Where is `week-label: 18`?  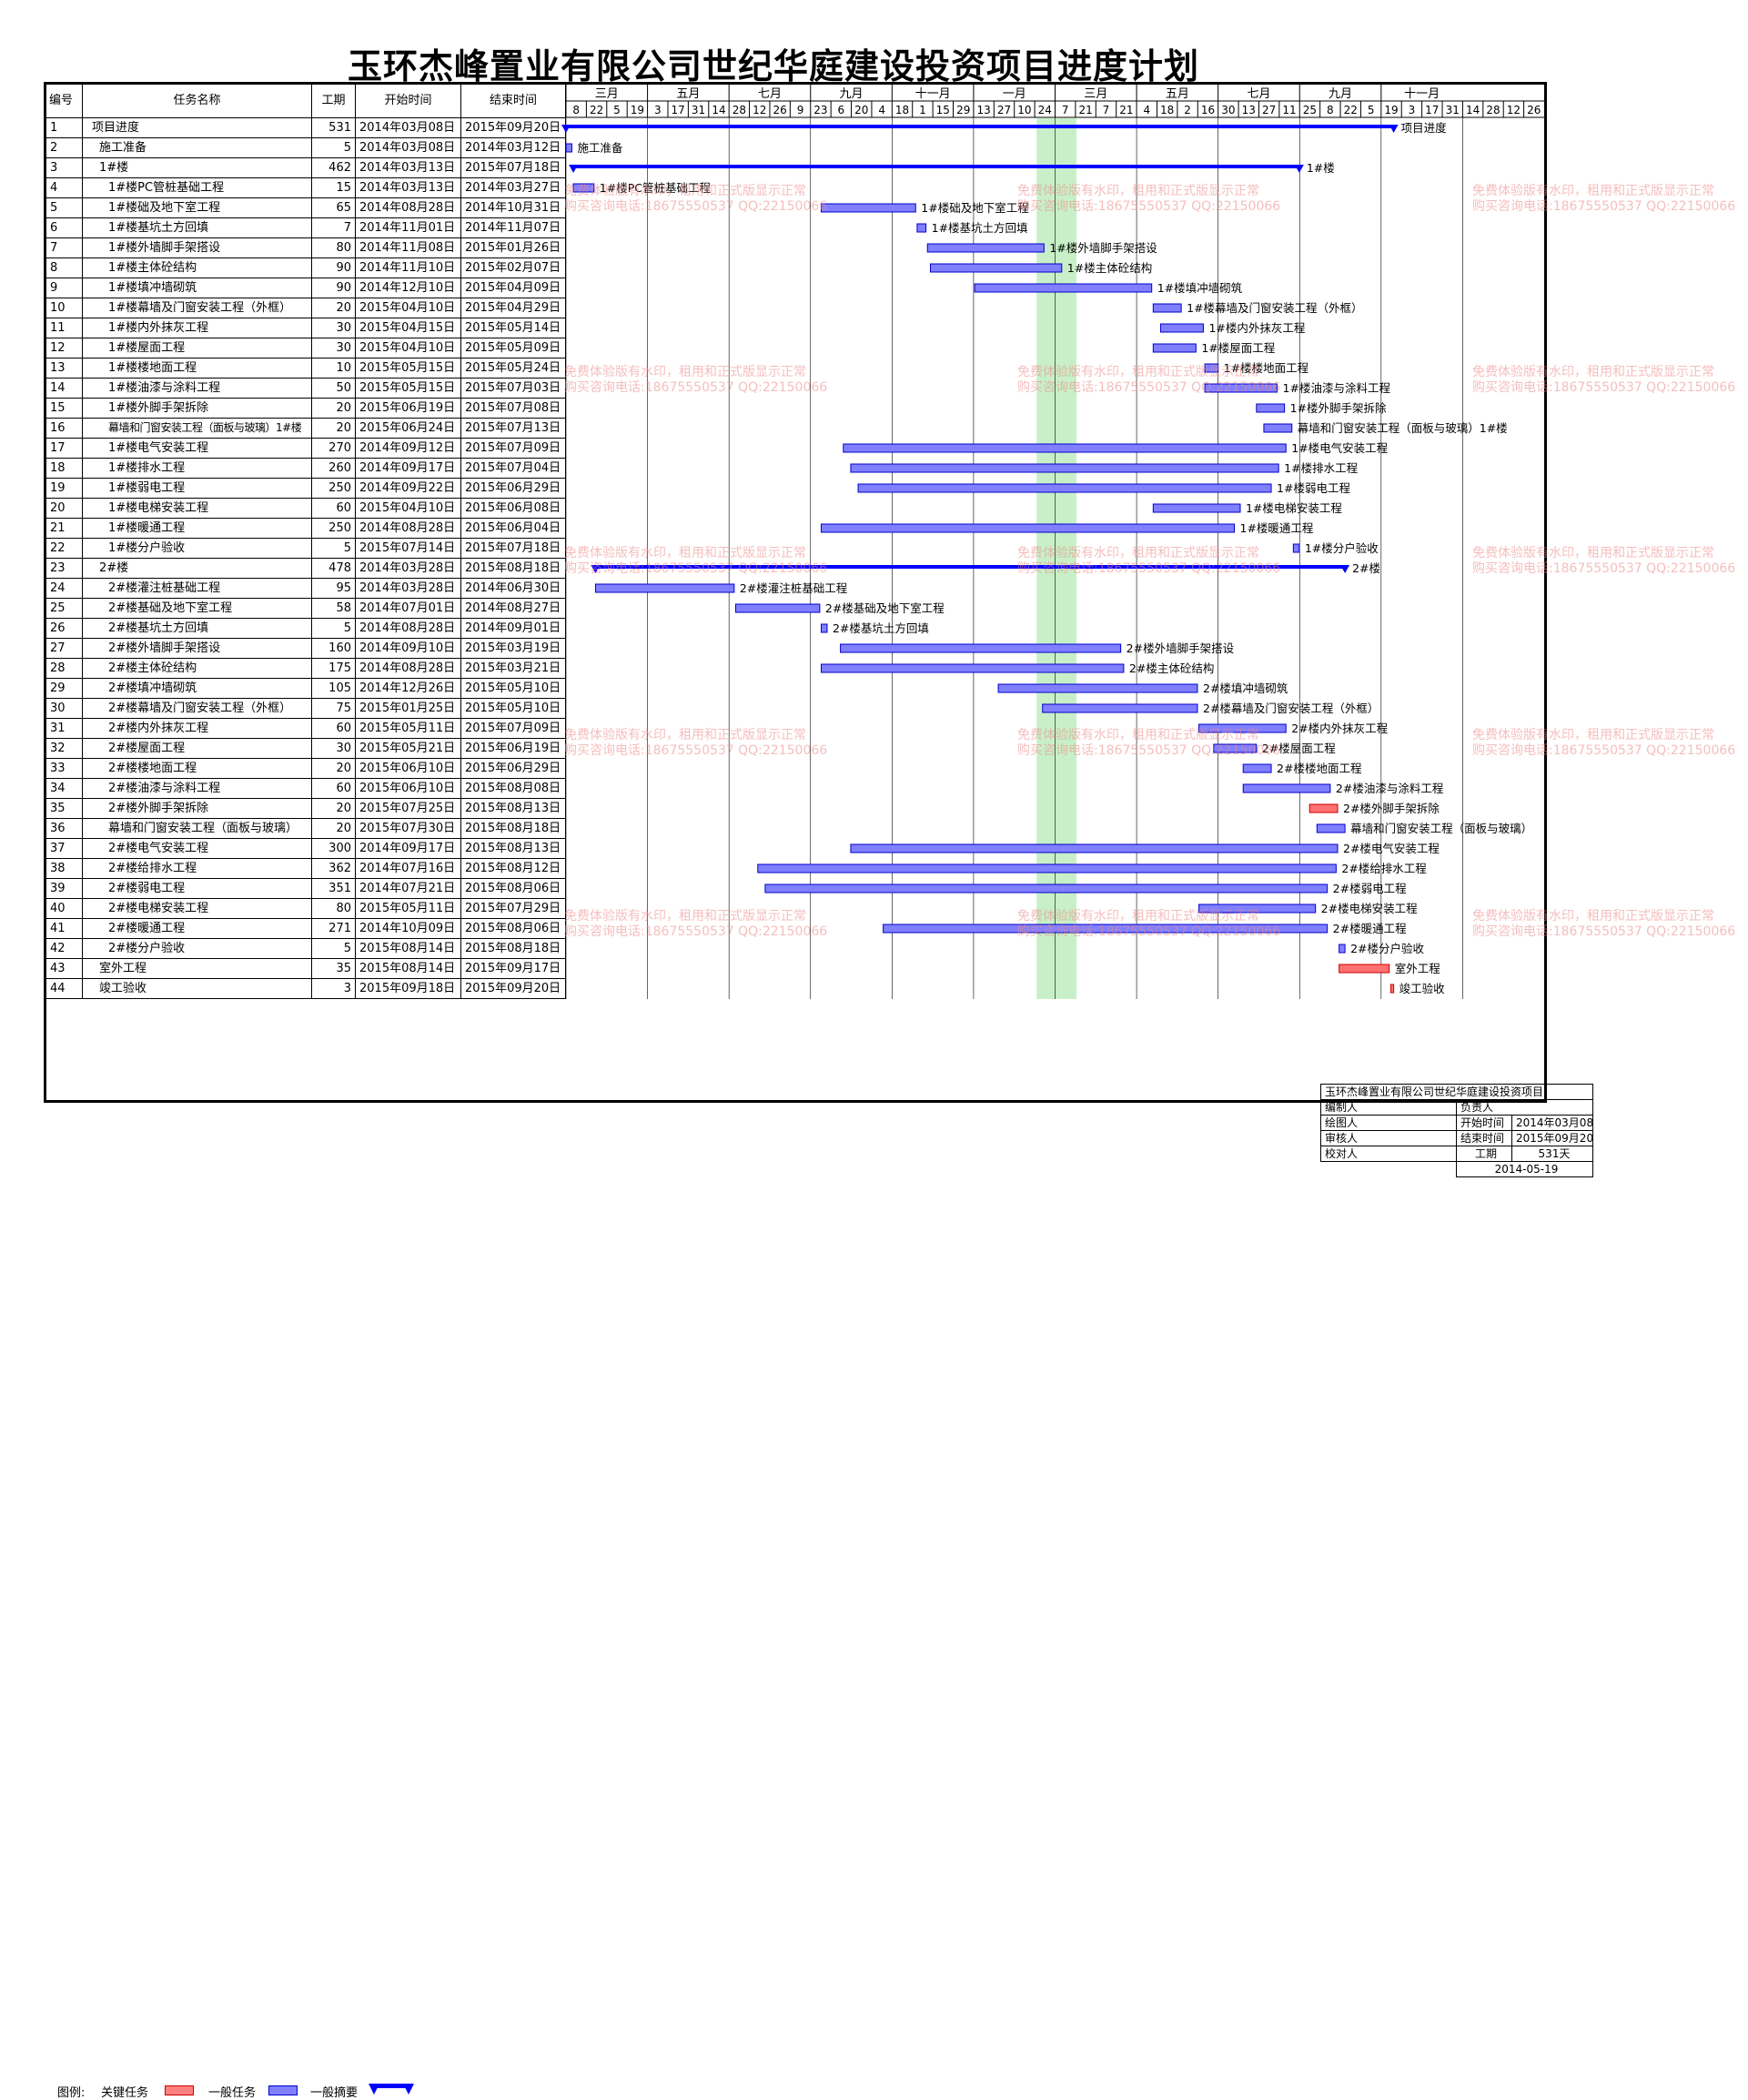 week-label: 18 is located at coordinates (902, 110).